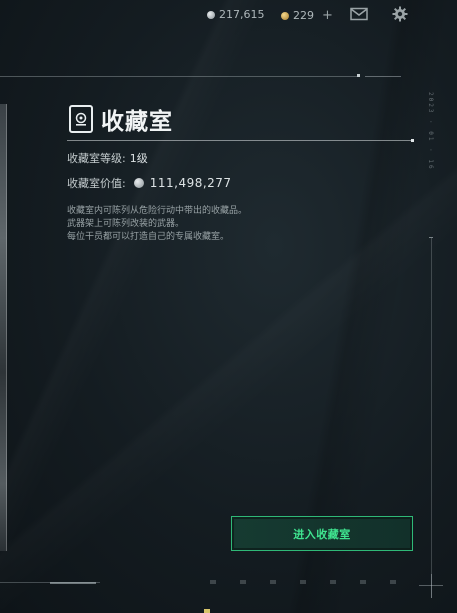 The width and height of the screenshot is (457, 613). What do you see at coordinates (126, 224) in the screenshot?
I see `description-line: 武器架上可陈列改装的武器。` at bounding box center [126, 224].